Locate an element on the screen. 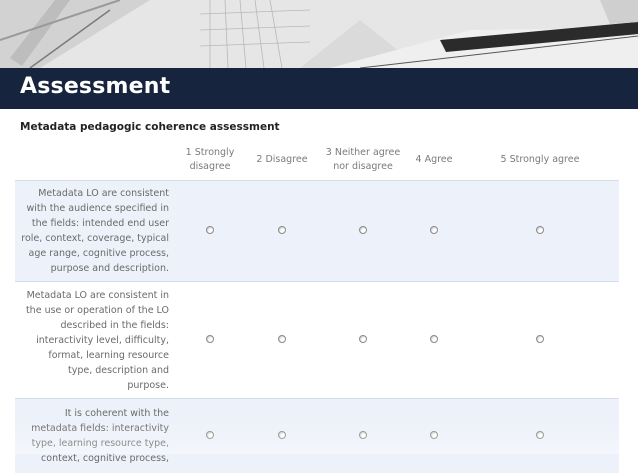  header-banner-image is located at coordinates (319, 34).